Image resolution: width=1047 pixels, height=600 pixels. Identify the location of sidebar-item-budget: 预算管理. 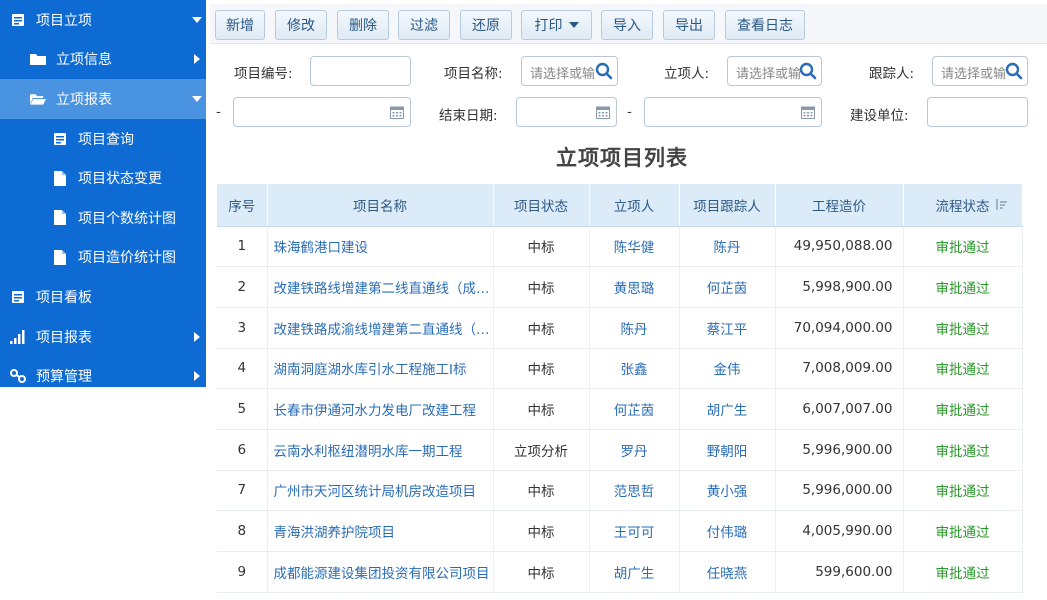
(103, 376).